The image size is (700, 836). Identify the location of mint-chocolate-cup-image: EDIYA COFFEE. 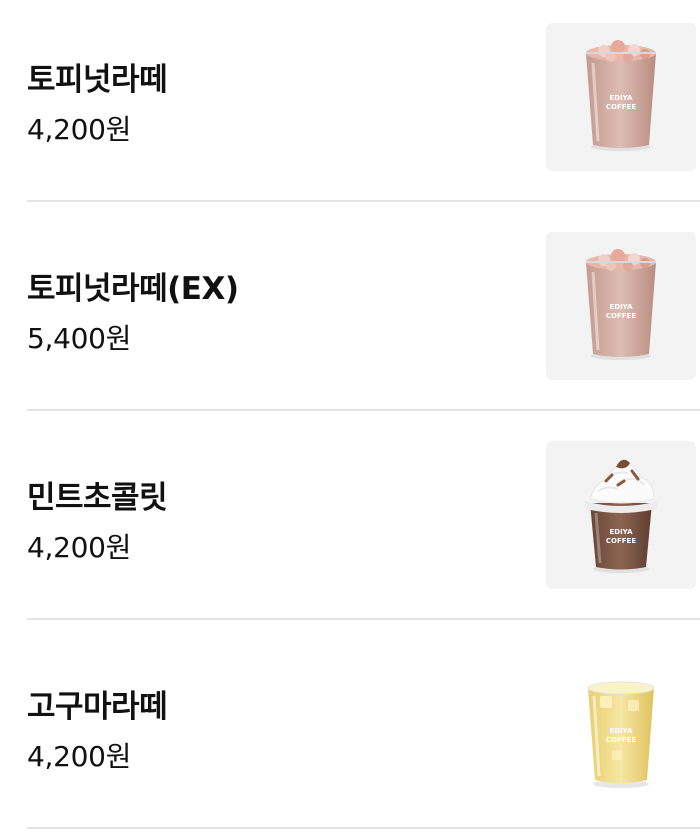
(621, 516).